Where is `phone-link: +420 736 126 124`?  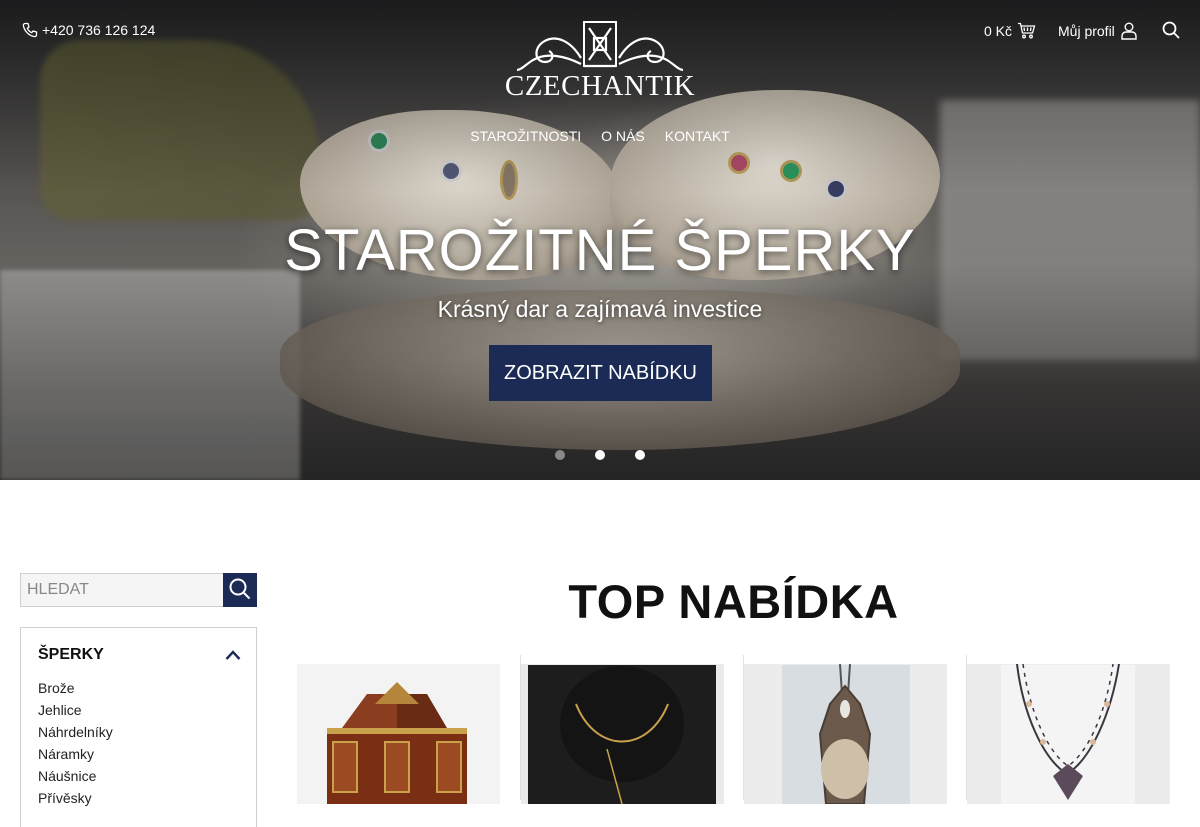 phone-link: +420 736 126 124 is located at coordinates (88, 30).